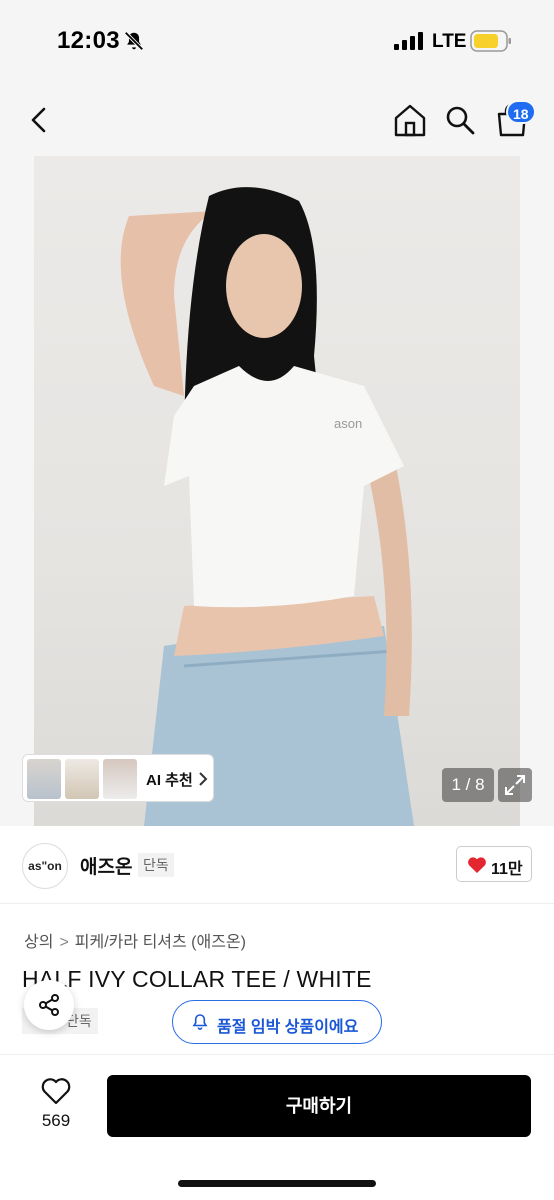 Image resolution: width=554 pixels, height=1200 pixels. I want to click on buy-button: 구매하기, so click(319, 1106).